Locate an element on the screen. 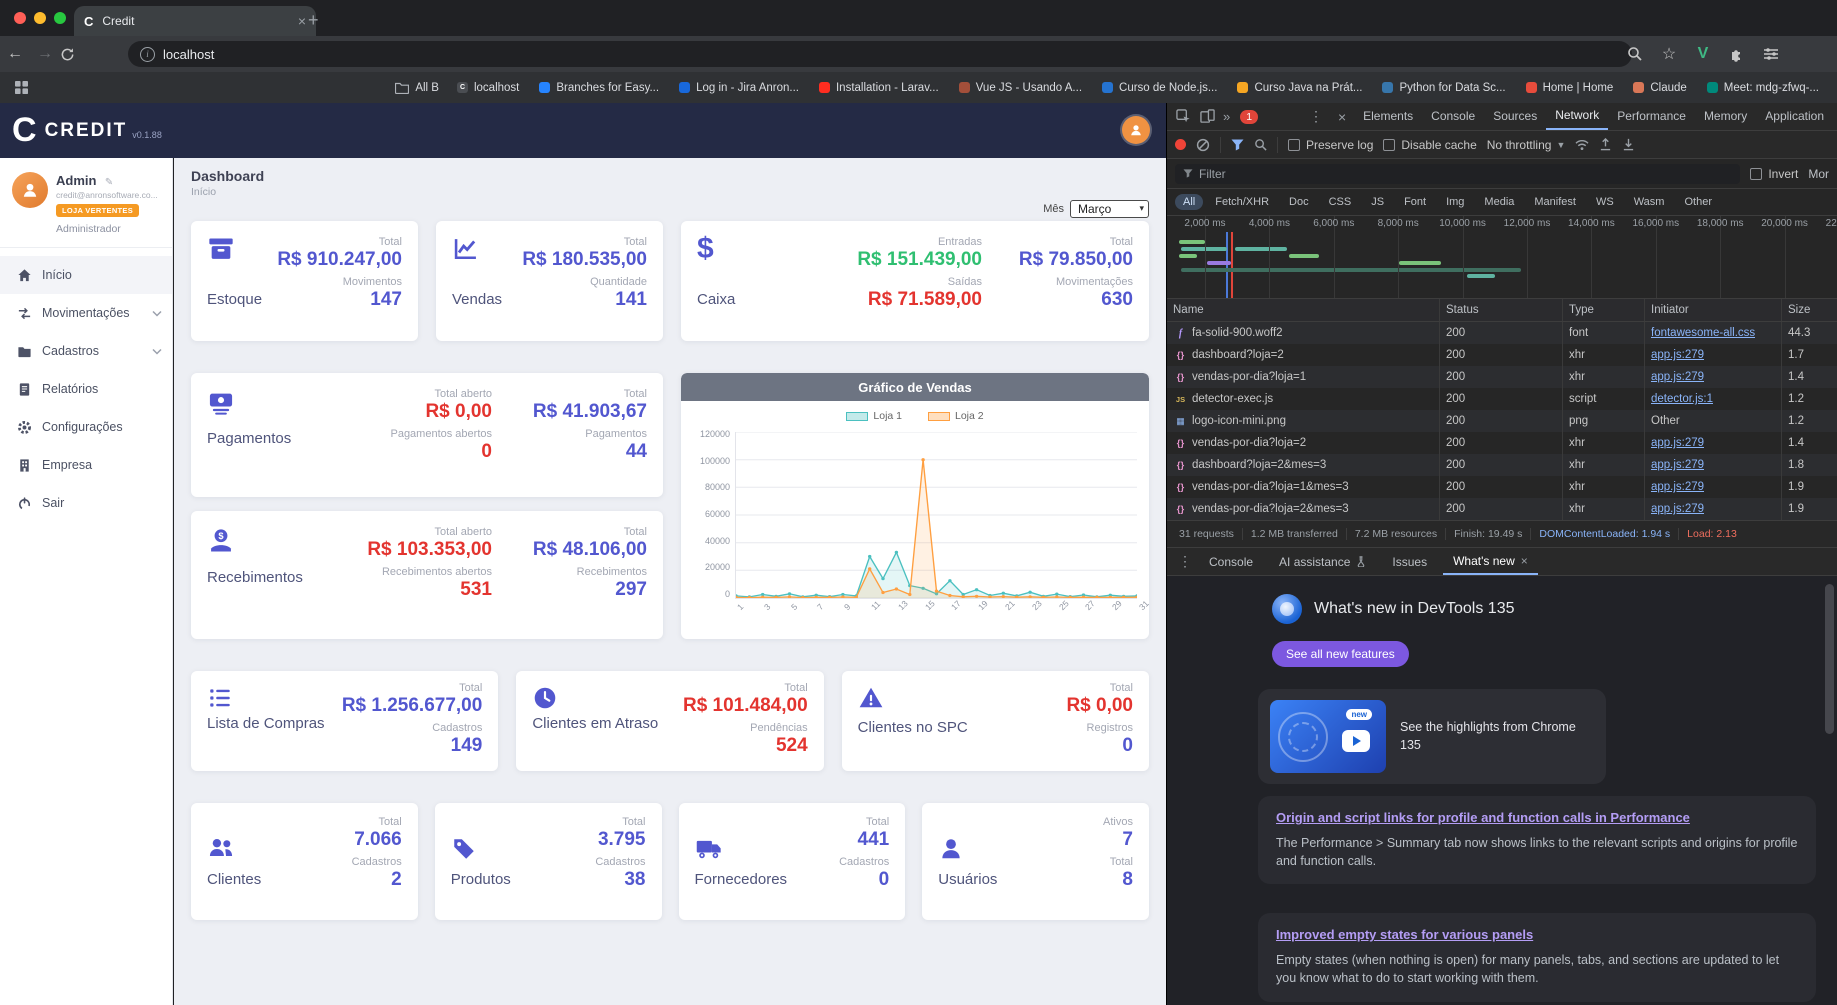 The width and height of the screenshot is (1837, 1005). drawer-tab: AI assistance is located at coordinates (1325, 561).